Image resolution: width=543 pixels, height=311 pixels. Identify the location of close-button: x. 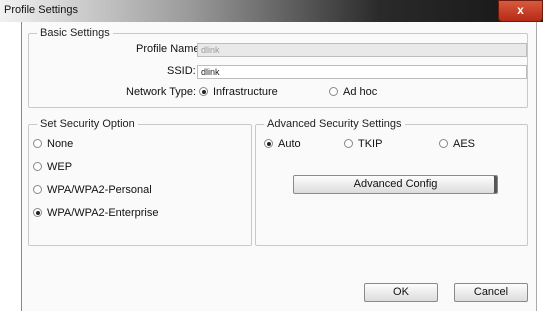
(520, 11).